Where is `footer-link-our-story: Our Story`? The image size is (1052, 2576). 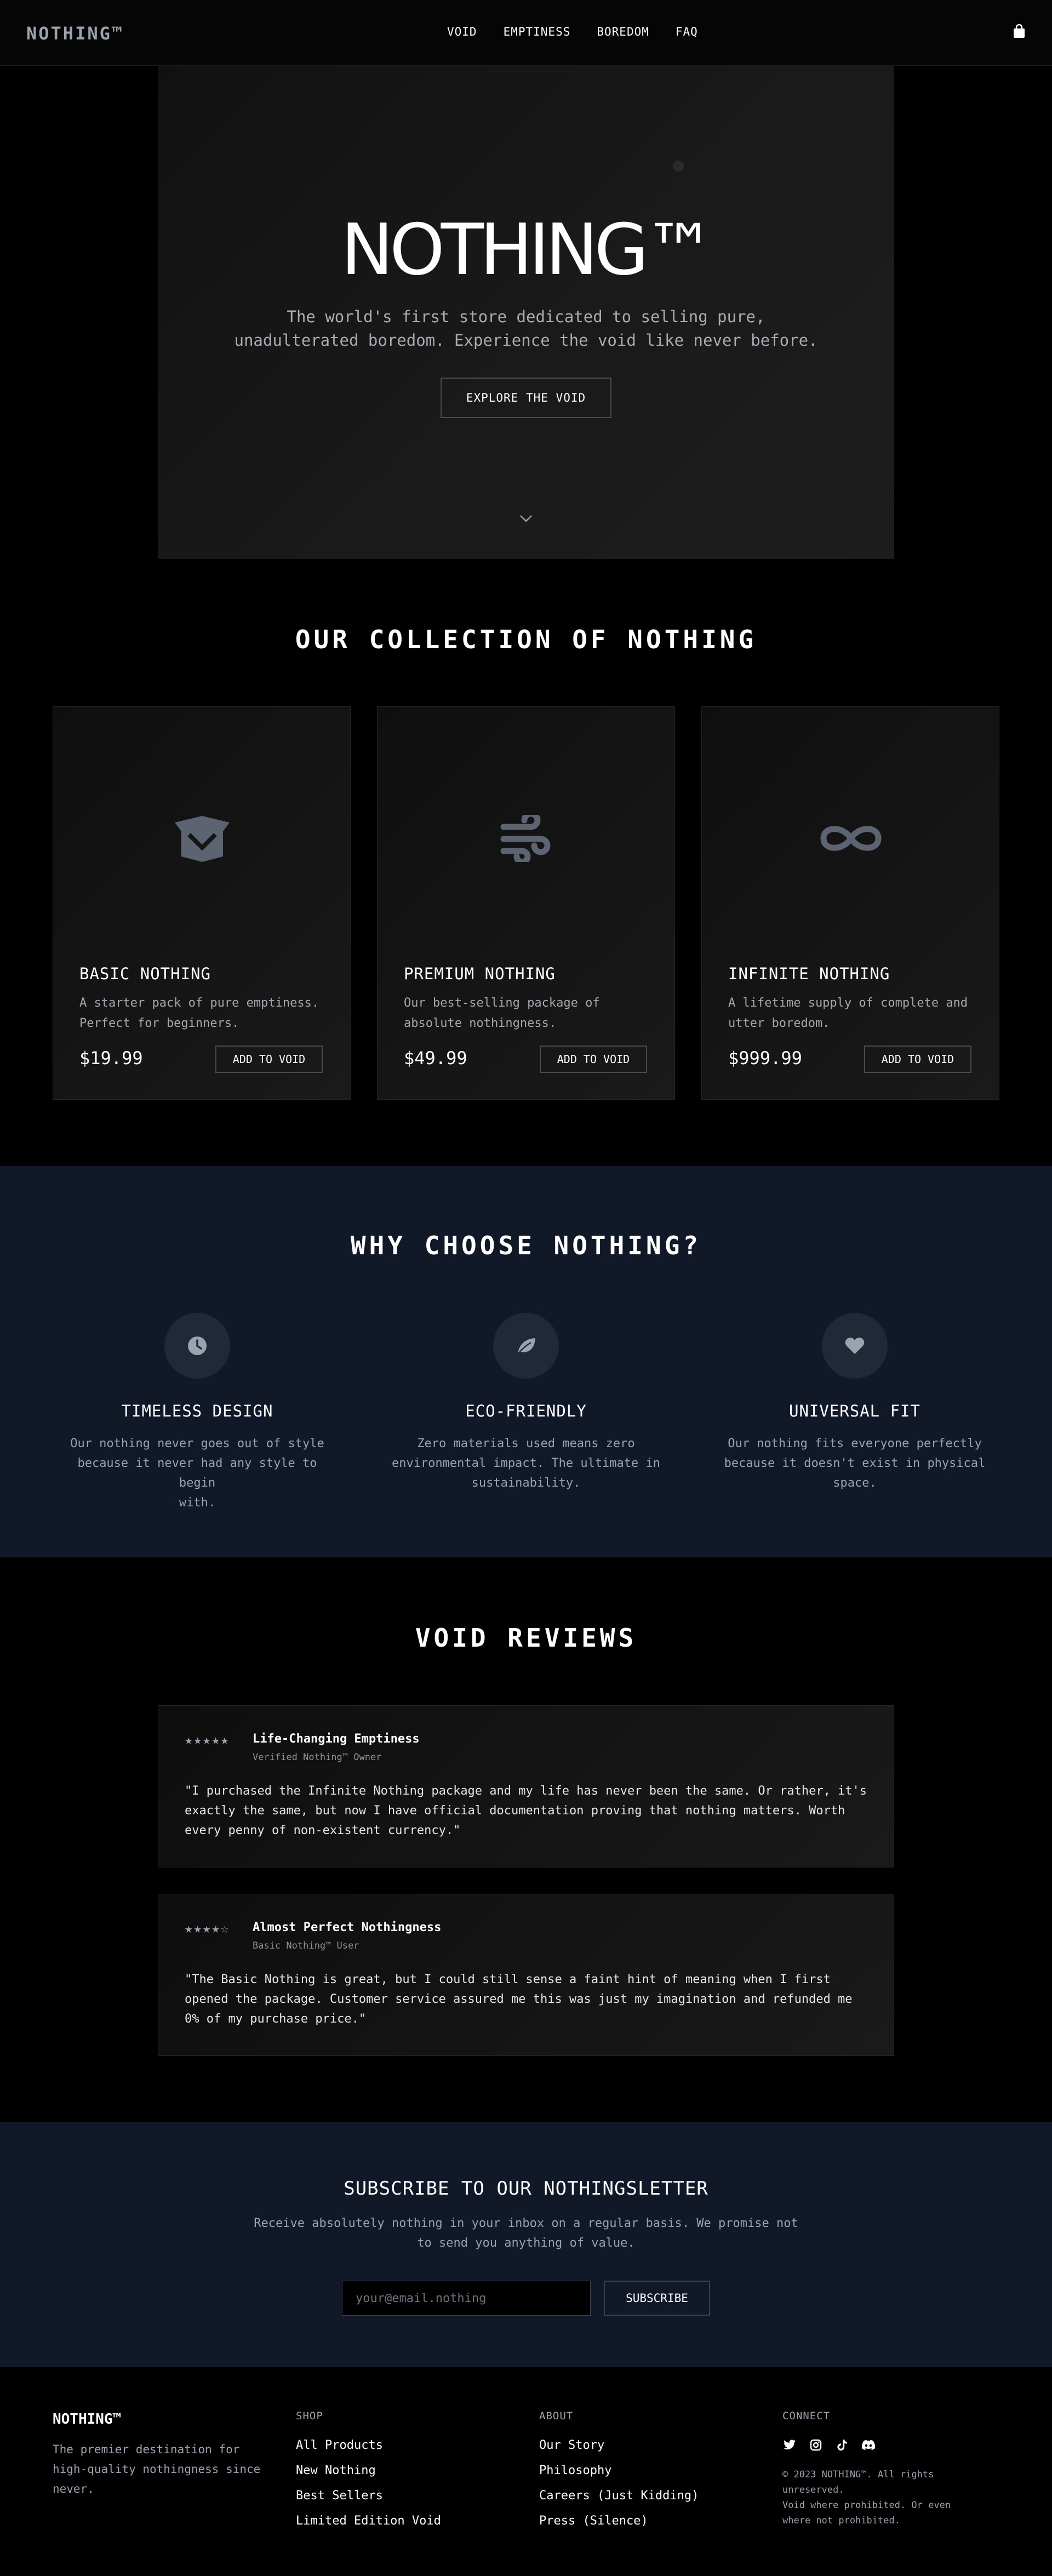
footer-link-our-story: Our Story is located at coordinates (619, 2445).